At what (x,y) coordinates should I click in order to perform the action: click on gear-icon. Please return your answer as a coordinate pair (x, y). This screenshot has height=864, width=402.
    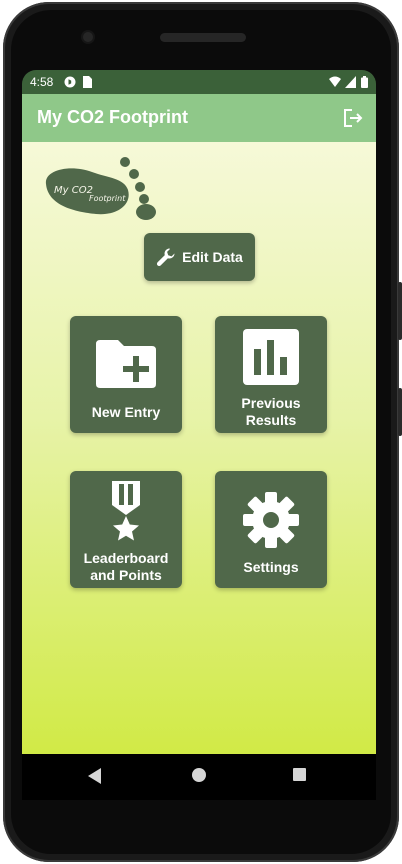
    Looking at the image, I should click on (271, 520).